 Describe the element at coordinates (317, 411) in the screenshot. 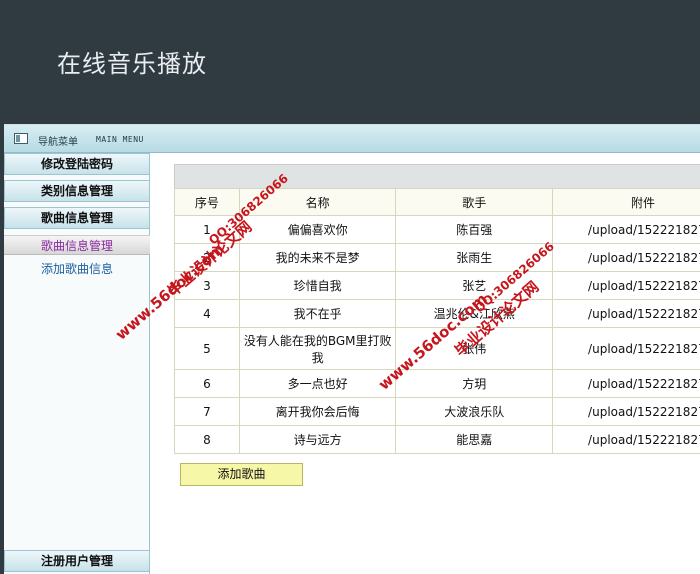

I see `cell-name: 离开我你会后悔` at that location.